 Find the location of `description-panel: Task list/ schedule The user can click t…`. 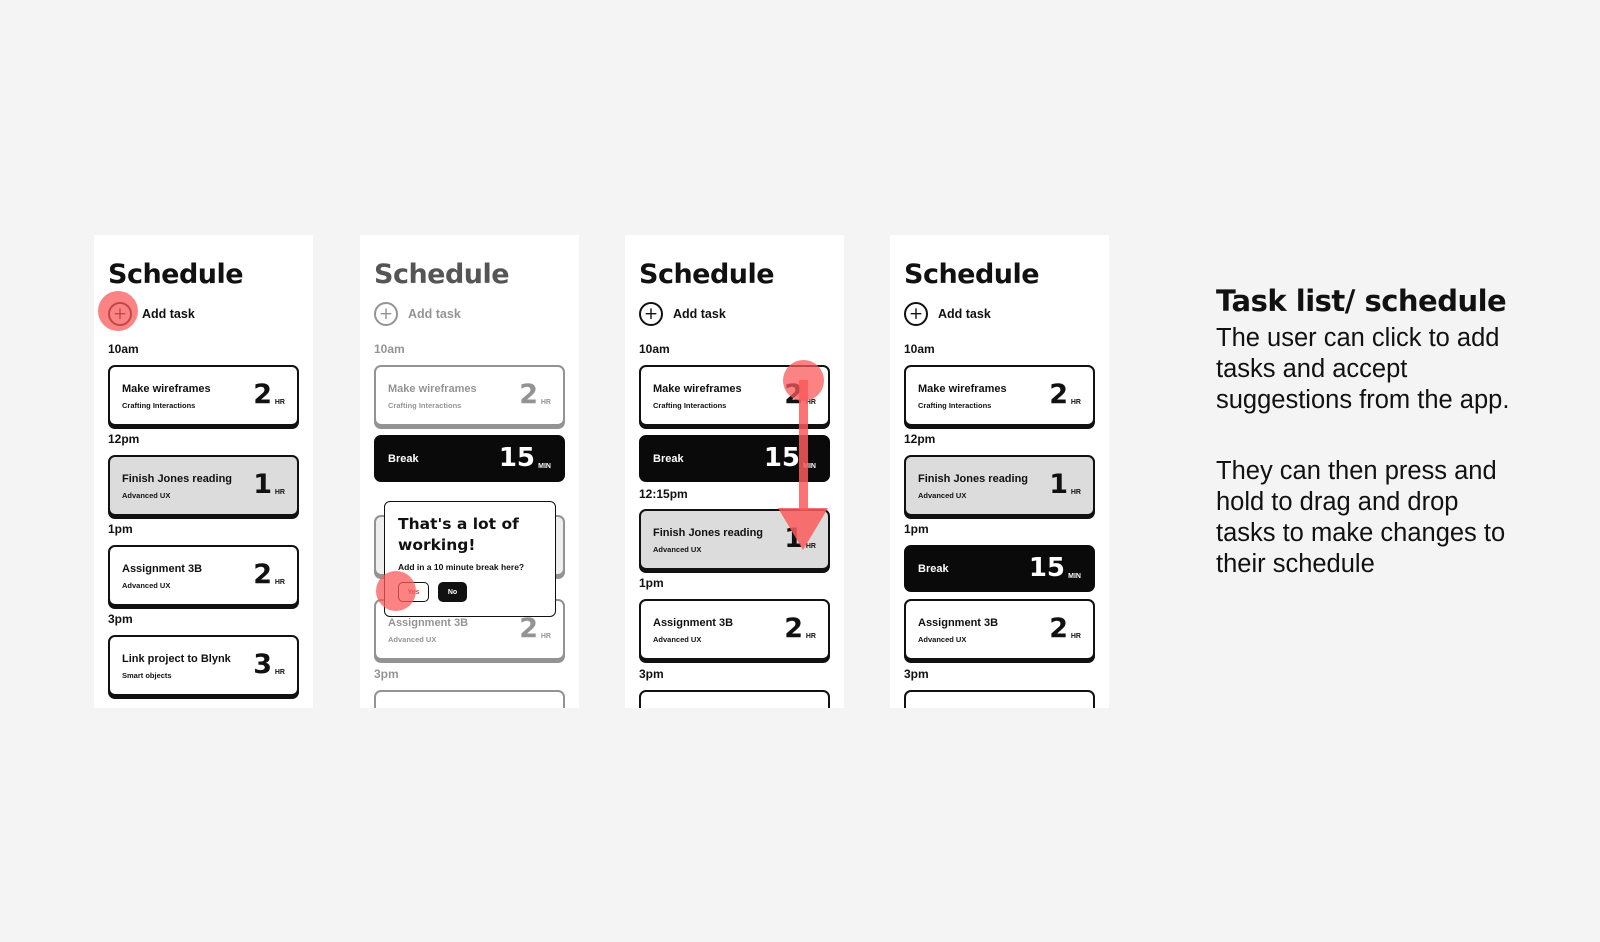

description-panel: Task list/ schedule The user can click t… is located at coordinates (1366, 430).